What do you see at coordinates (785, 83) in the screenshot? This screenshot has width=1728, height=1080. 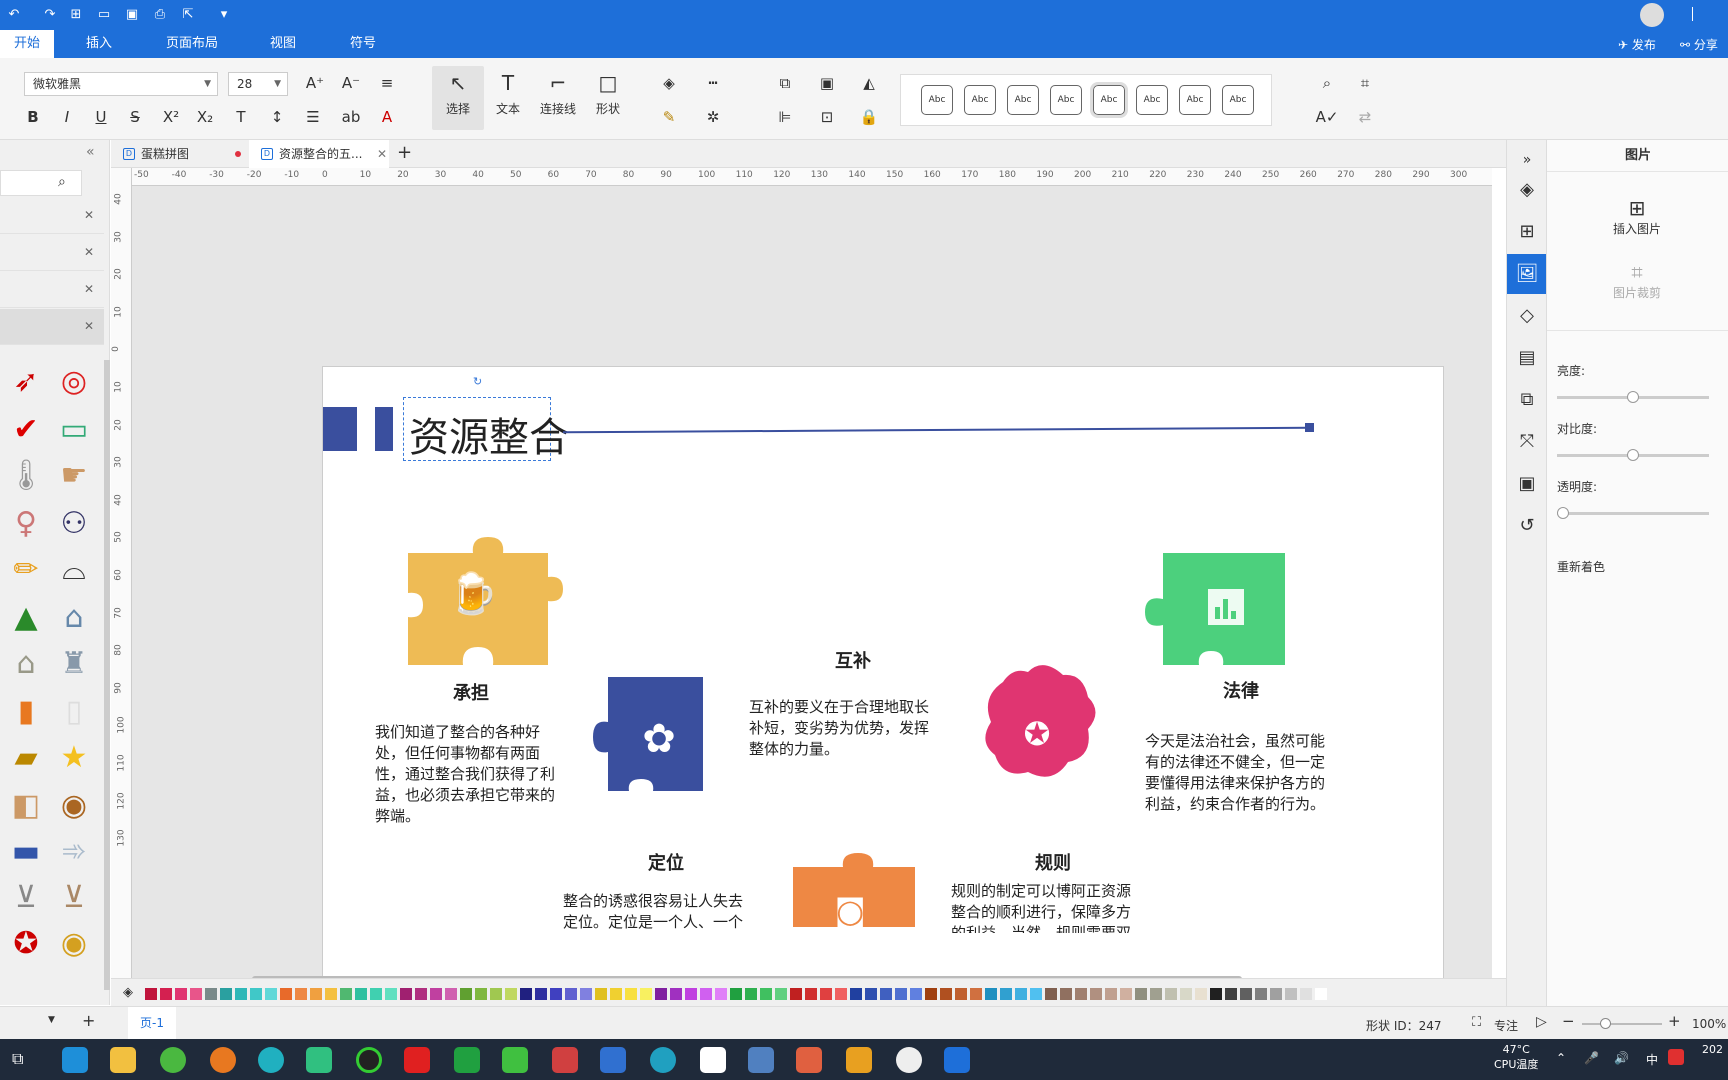 I see `arrange-icon: ⧉` at bounding box center [785, 83].